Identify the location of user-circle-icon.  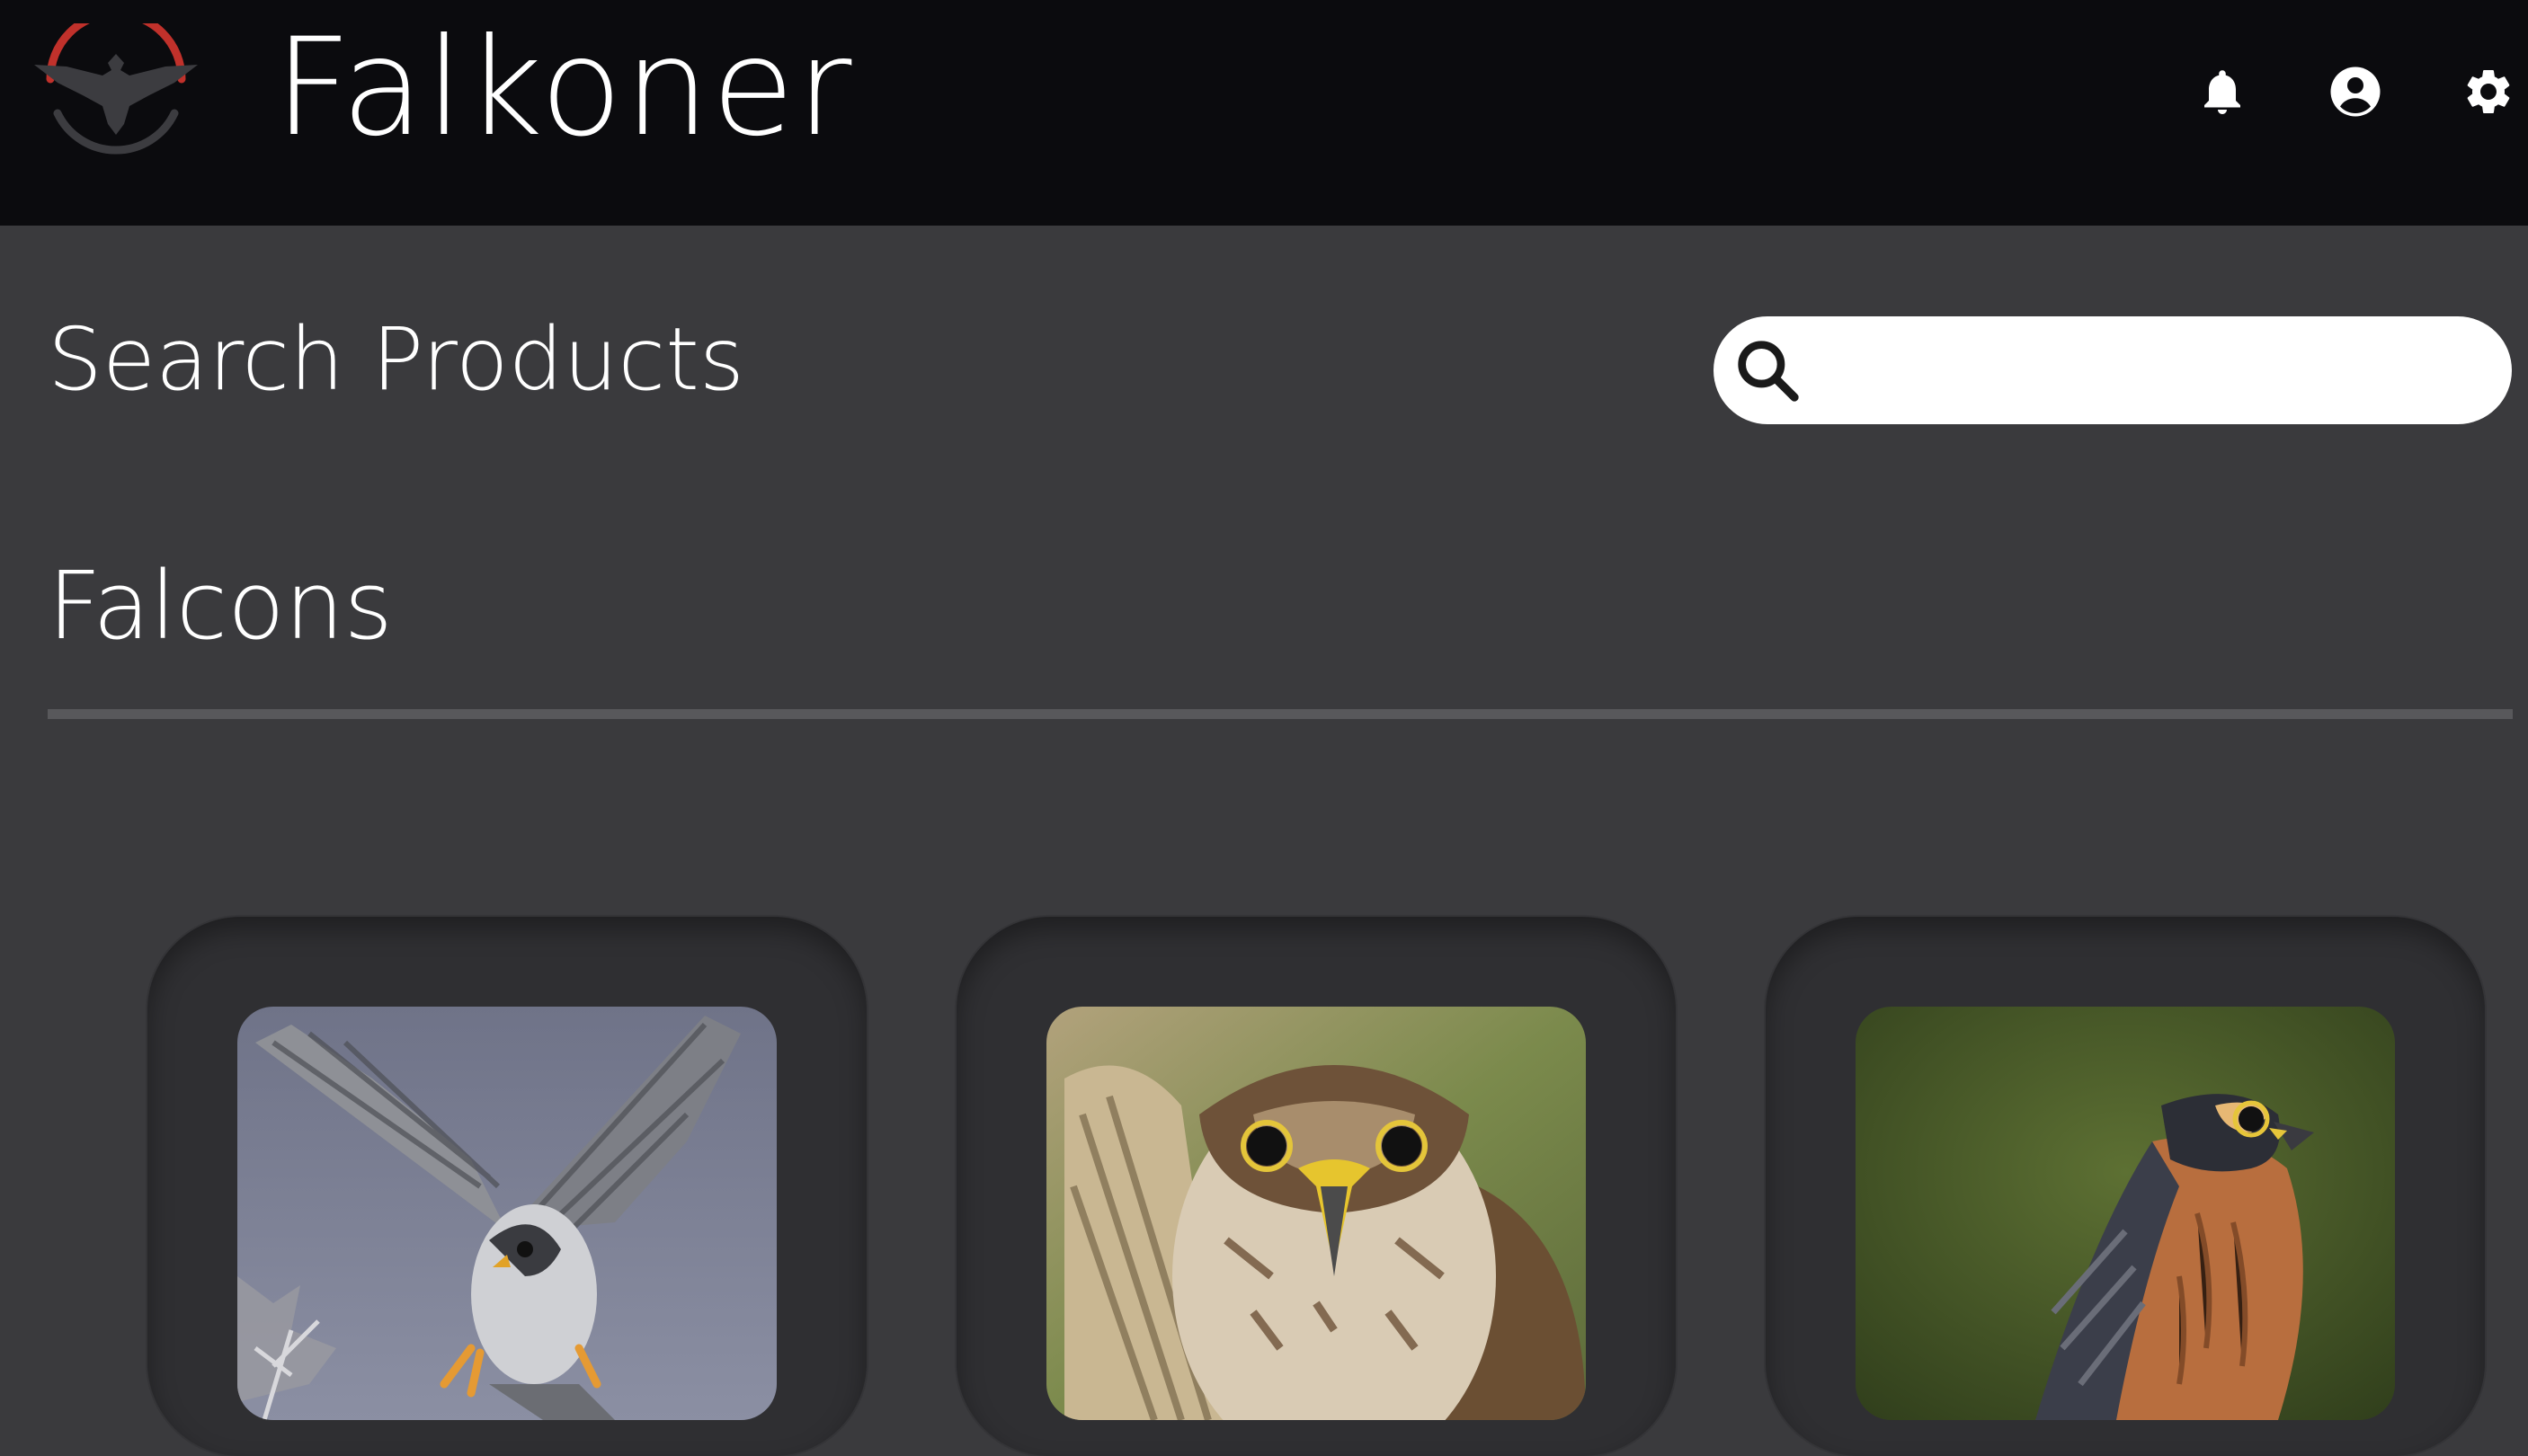
(2355, 92).